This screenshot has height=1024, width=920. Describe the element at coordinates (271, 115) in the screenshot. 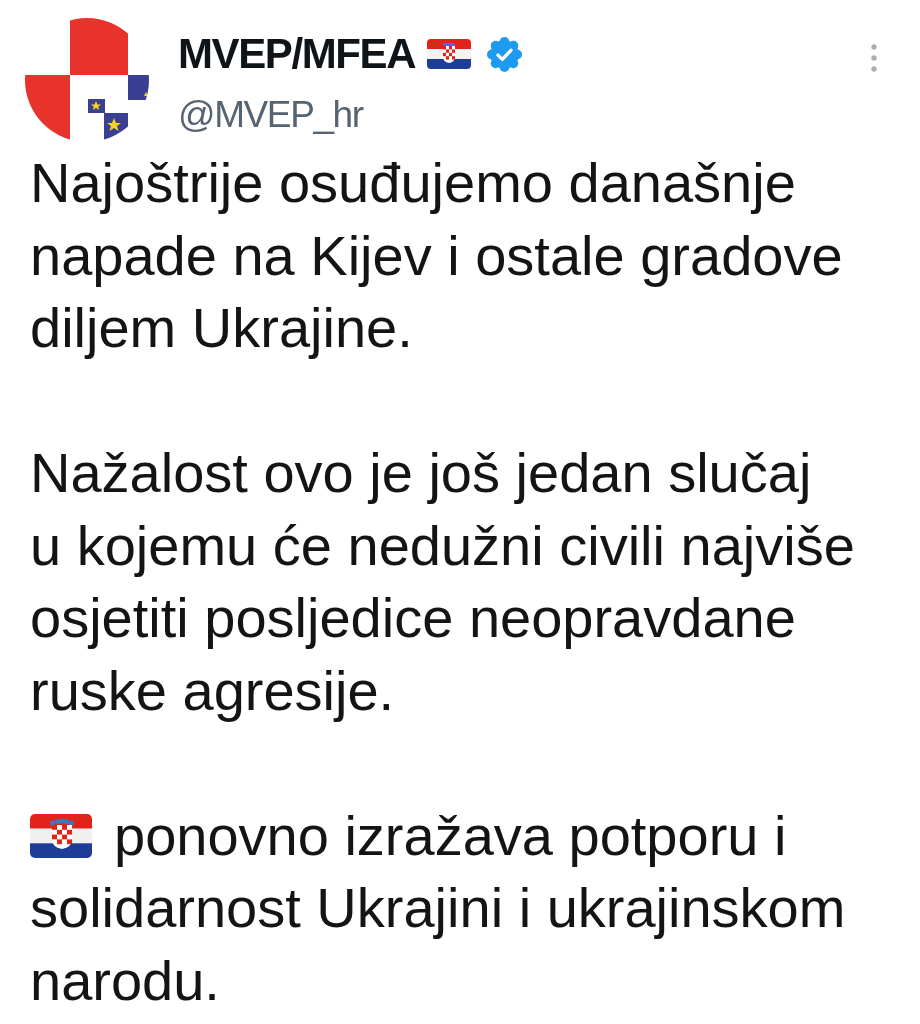

I see `account-handle: @MVEP_hr` at that location.